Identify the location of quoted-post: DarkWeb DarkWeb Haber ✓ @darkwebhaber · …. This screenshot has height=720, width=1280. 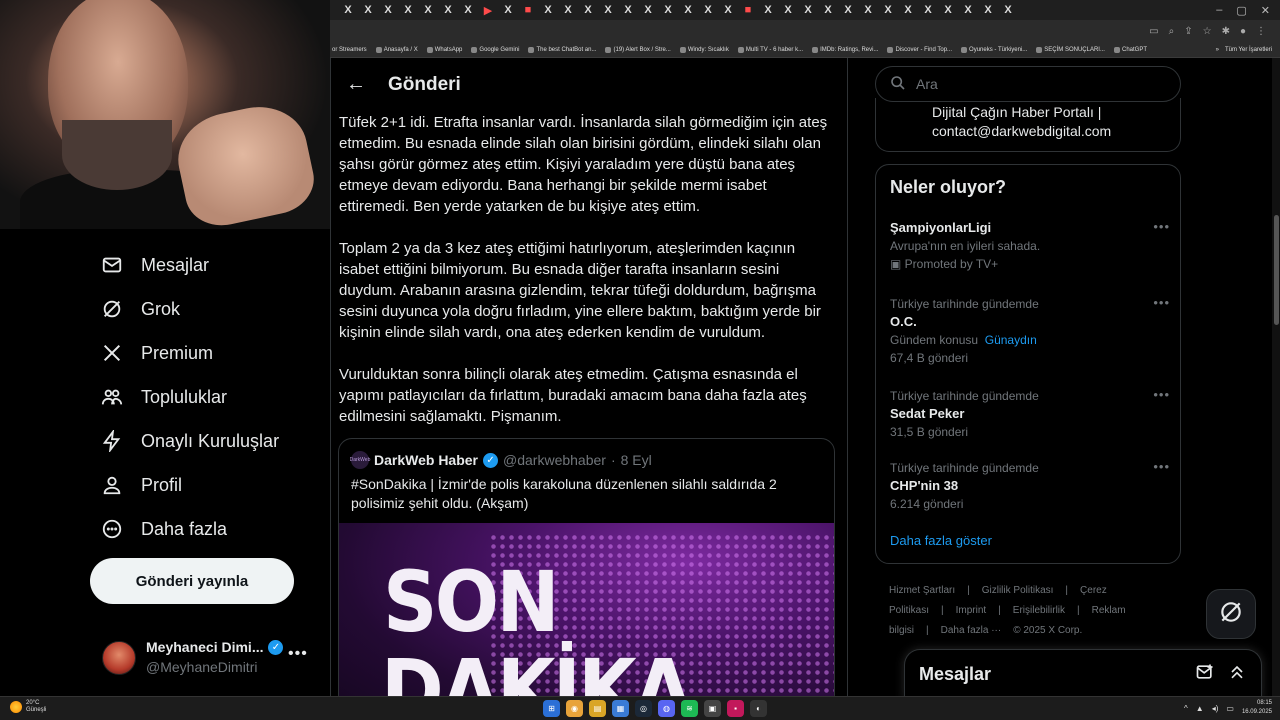
(586, 567).